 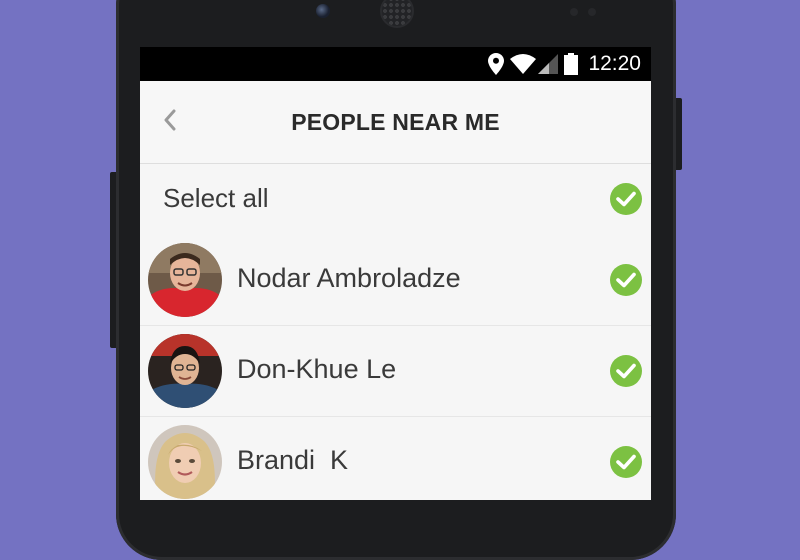 I want to click on select-all-checkbox, so click(x=626, y=199).